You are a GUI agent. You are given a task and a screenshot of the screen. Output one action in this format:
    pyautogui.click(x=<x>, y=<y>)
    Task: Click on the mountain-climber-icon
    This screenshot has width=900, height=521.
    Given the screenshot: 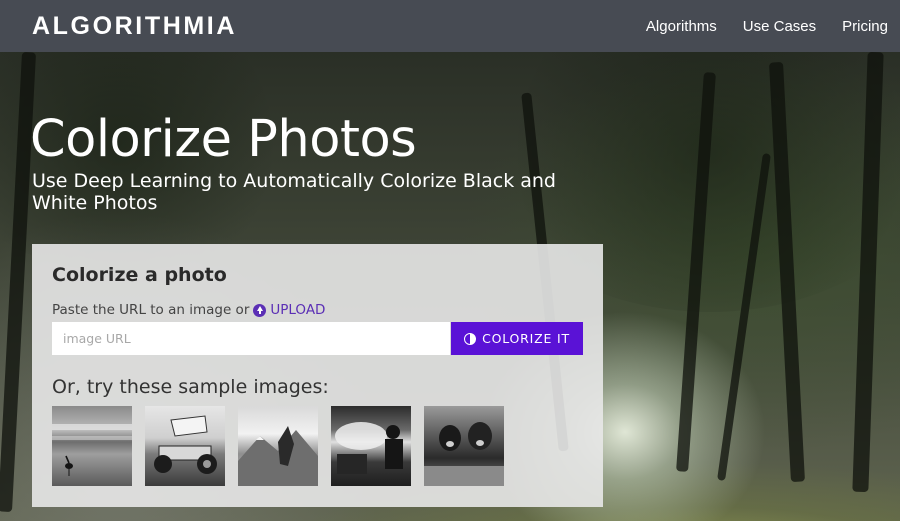 What is the action you would take?
    pyautogui.click(x=278, y=456)
    